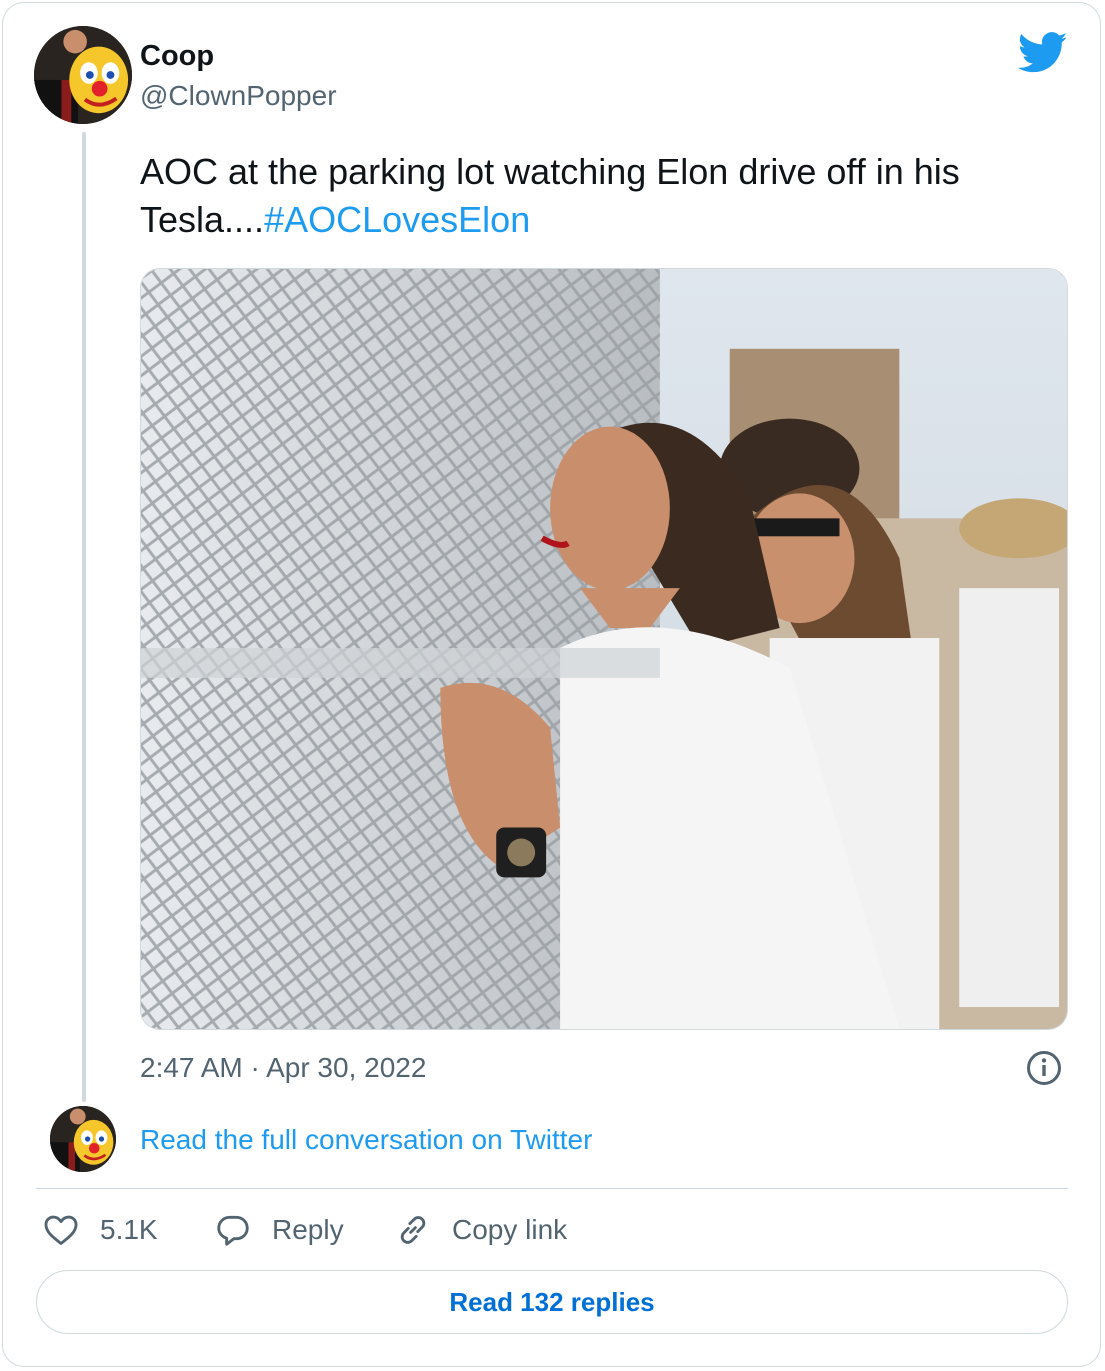 The width and height of the screenshot is (1105, 1371). What do you see at coordinates (177, 56) in the screenshot?
I see `author-name: Coop` at bounding box center [177, 56].